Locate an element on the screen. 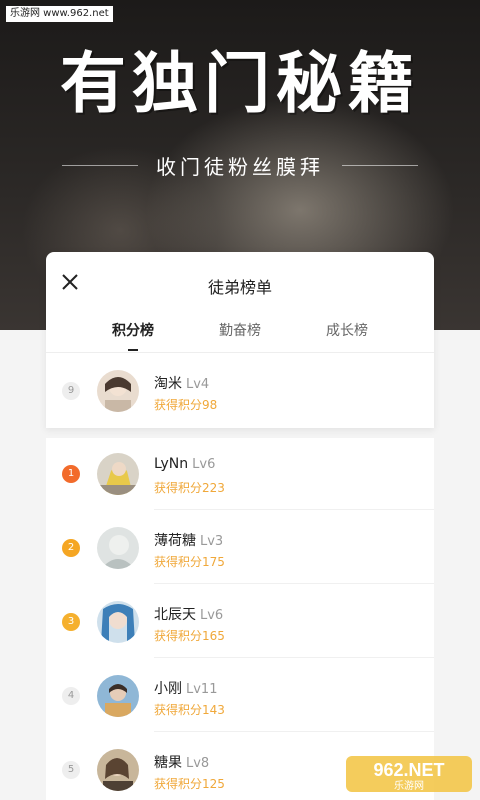  user-score: 获得积分223 is located at coordinates (189, 488).